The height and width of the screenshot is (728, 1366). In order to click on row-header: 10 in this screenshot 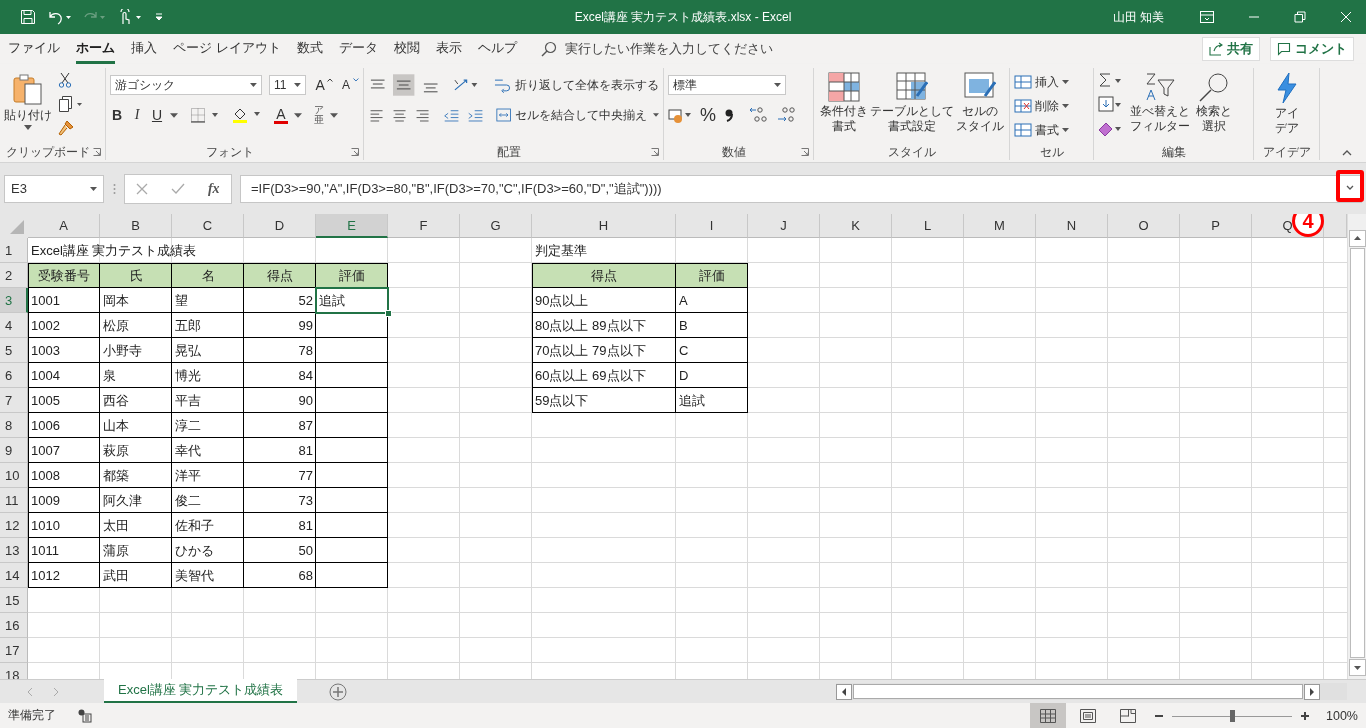, I will do `click(14, 475)`.